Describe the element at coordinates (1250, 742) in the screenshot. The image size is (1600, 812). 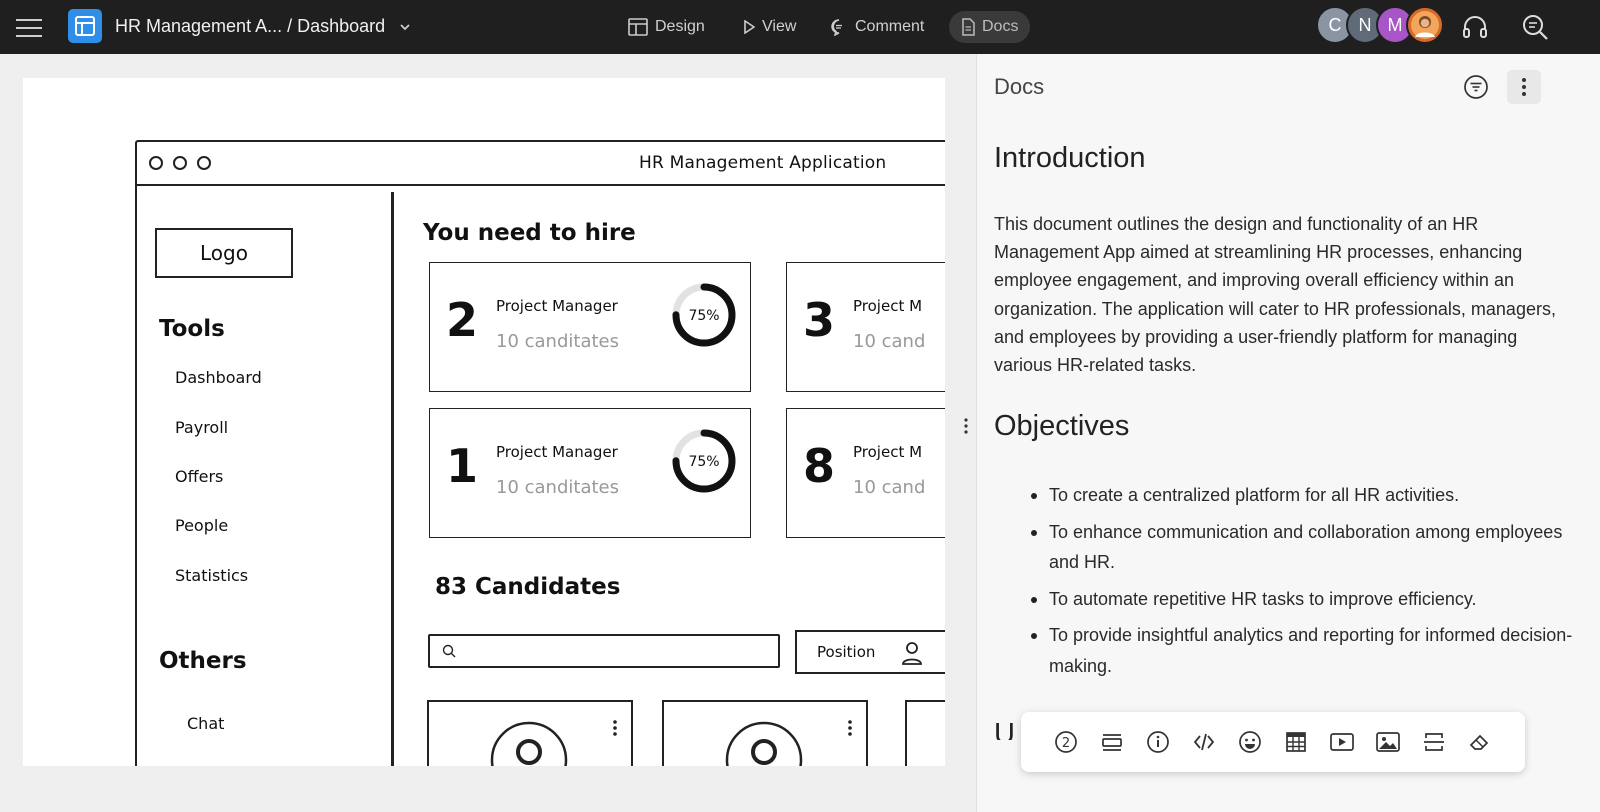
I see `emoji-icon` at that location.